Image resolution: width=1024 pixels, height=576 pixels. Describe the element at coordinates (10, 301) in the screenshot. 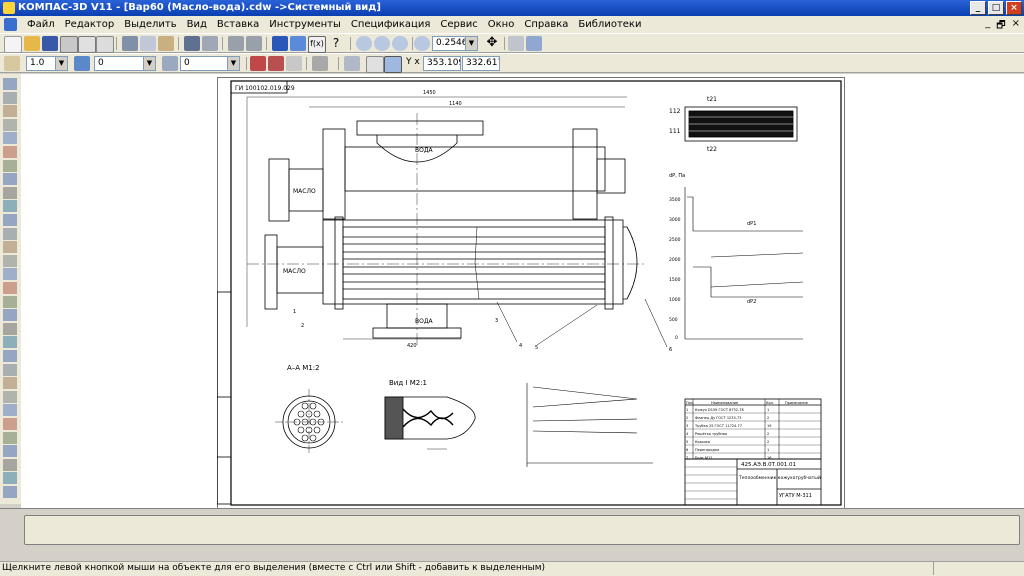

I see `ellipse-tool-icon` at that location.